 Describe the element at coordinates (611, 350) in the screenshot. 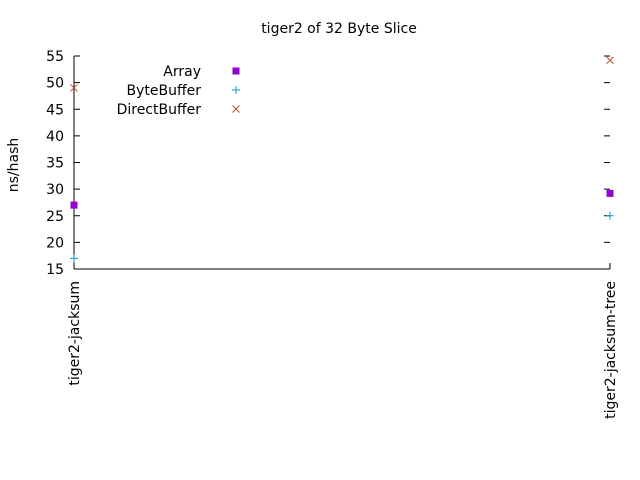

I see `x-tick-label: tiger2-jacksum-tree` at that location.